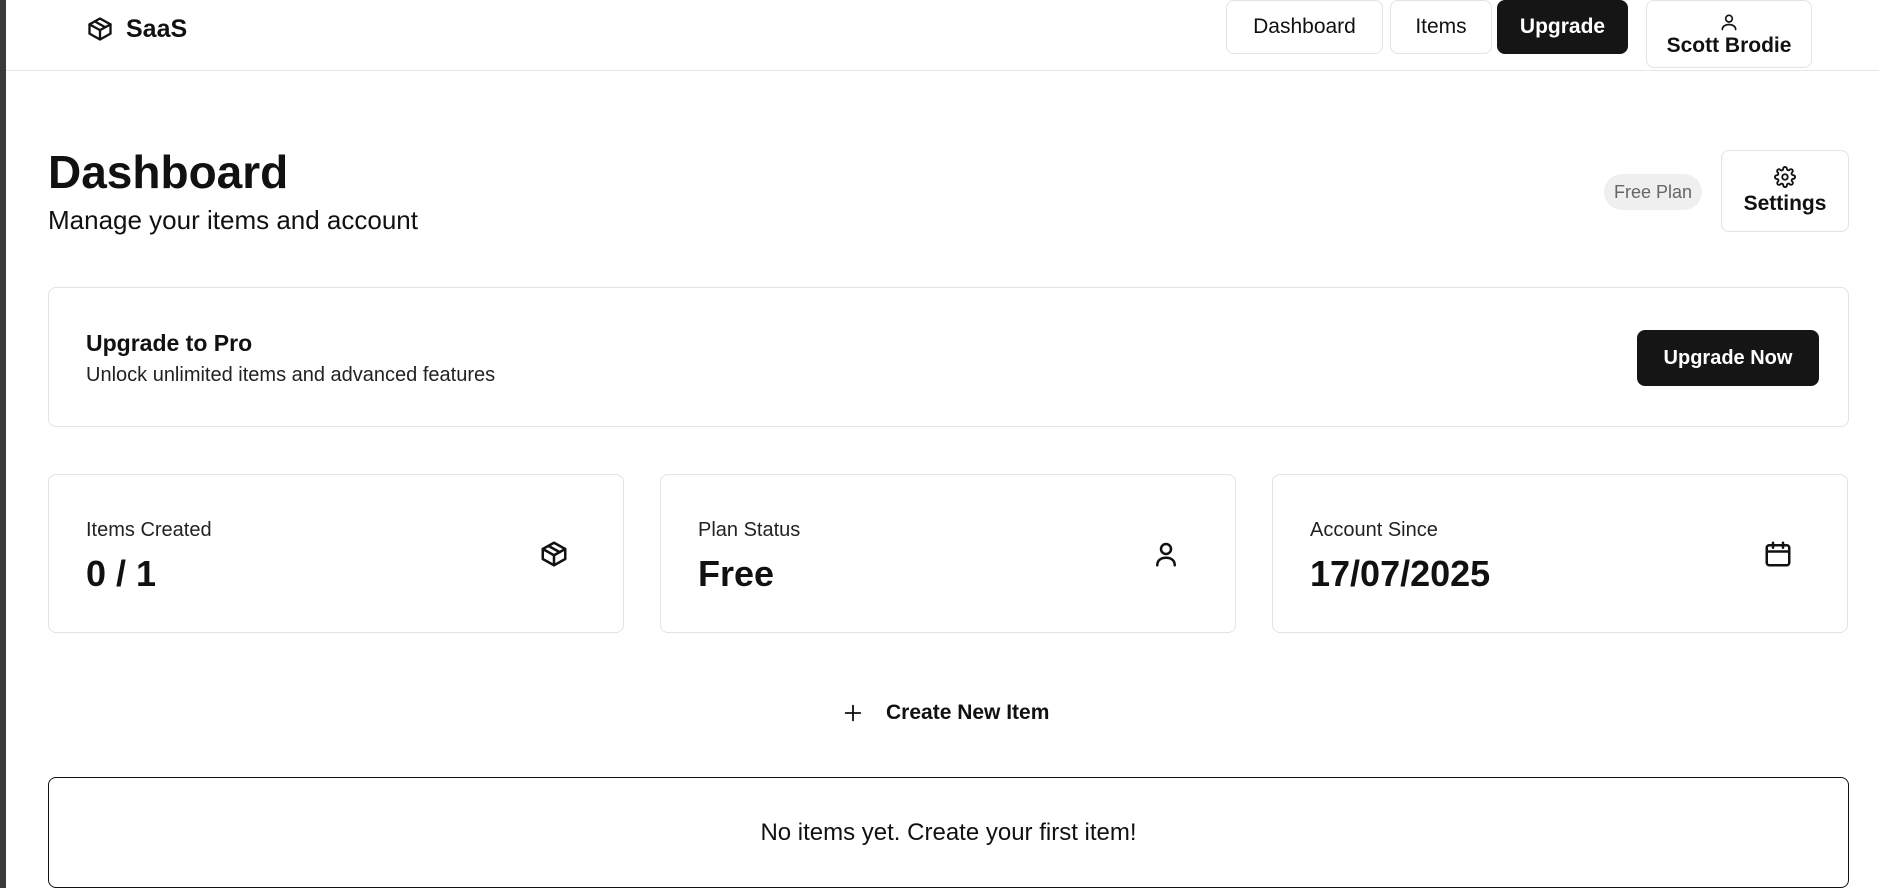  I want to click on stat-card-items-created: Items Created 0 / 1, so click(336, 553).